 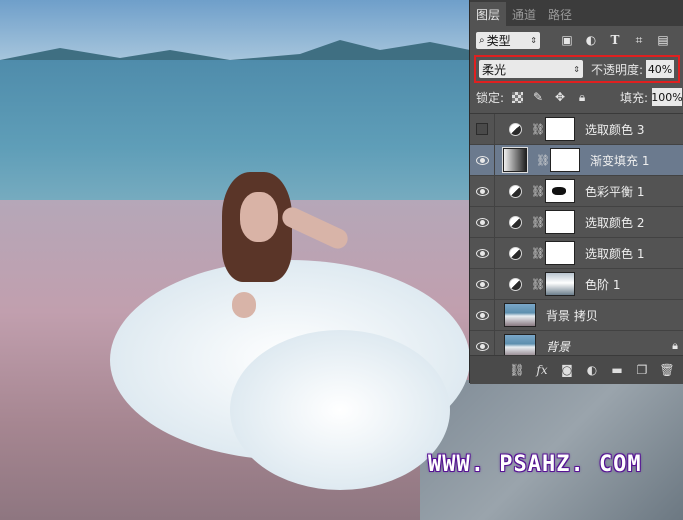 I want to click on new-layer-icon: ❐, so click(x=642, y=370).